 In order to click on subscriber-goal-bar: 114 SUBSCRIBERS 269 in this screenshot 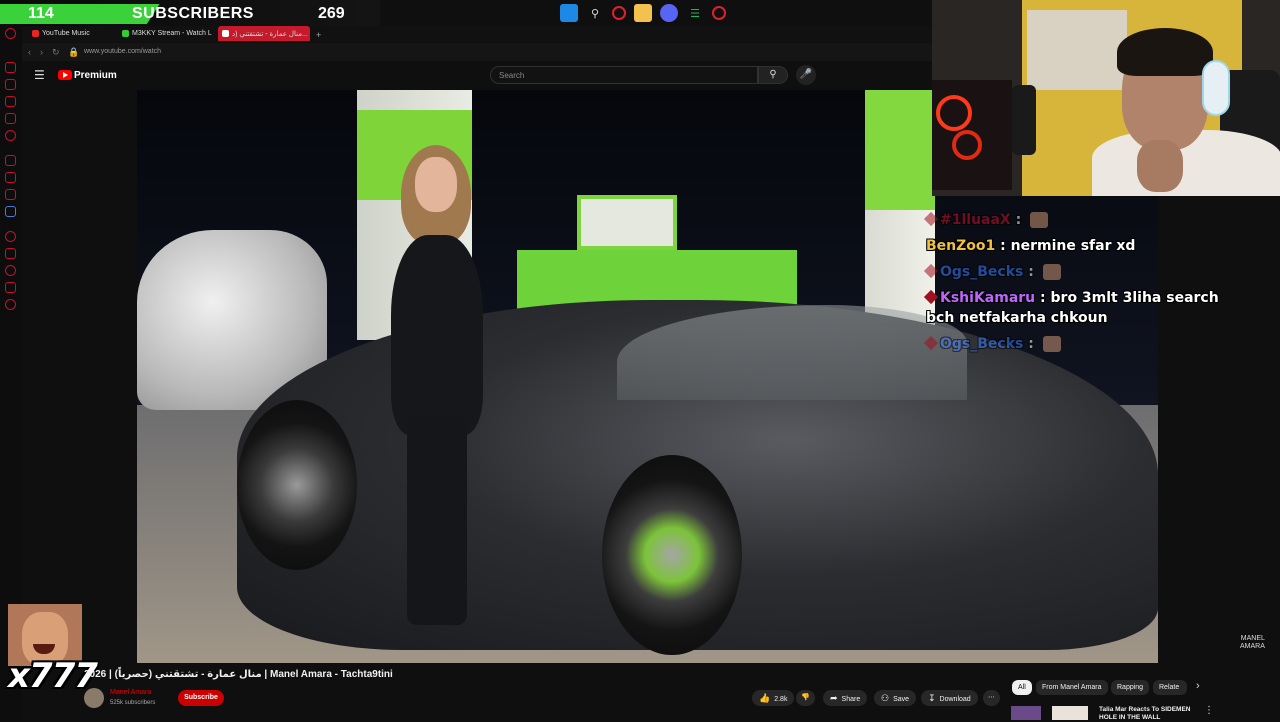, I will do `click(190, 14)`.